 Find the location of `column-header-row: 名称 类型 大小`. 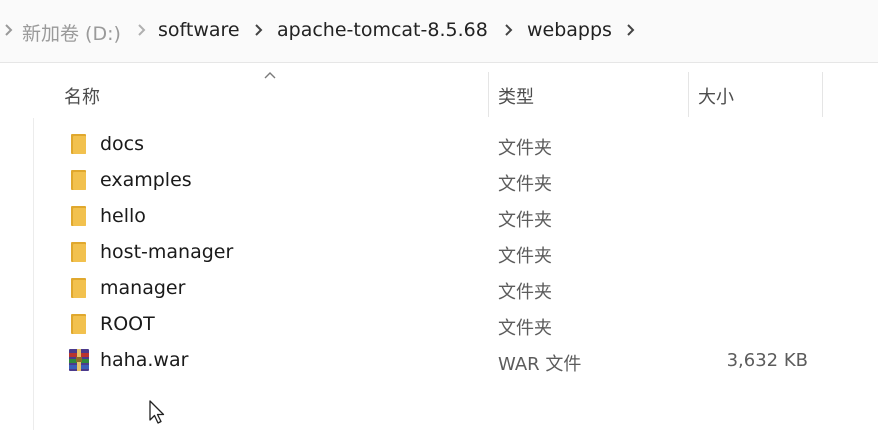

column-header-row: 名称 类型 大小 is located at coordinates (439, 94).